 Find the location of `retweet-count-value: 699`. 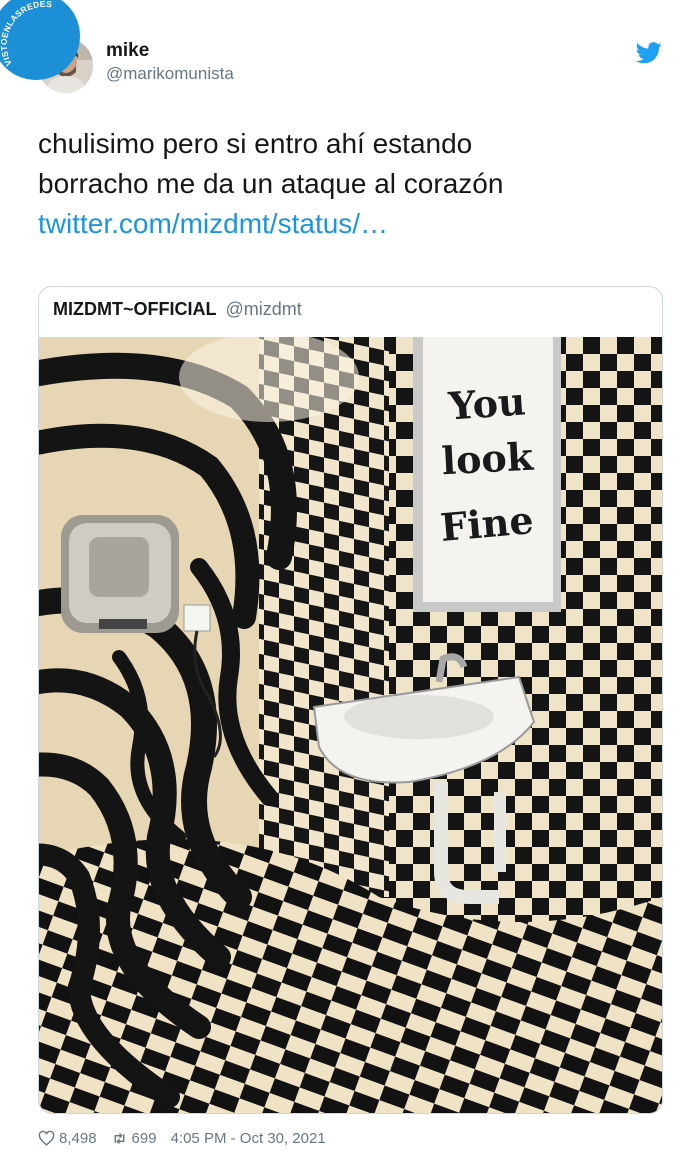

retweet-count-value: 699 is located at coordinates (144, 1138).